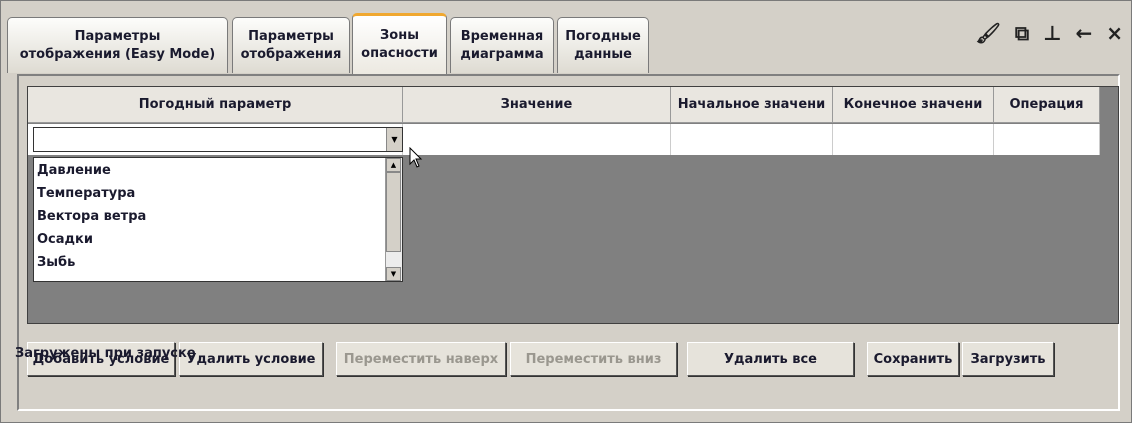 This screenshot has width=1132, height=423. I want to click on move-down-button: Переместить вниз, so click(593, 359).